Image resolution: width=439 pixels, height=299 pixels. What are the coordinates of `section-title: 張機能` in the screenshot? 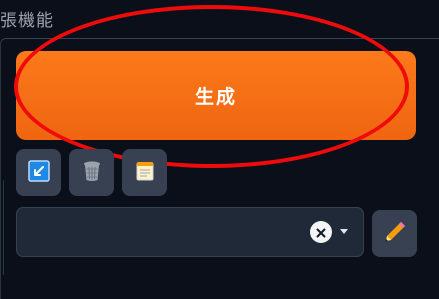 It's located at (27, 21).